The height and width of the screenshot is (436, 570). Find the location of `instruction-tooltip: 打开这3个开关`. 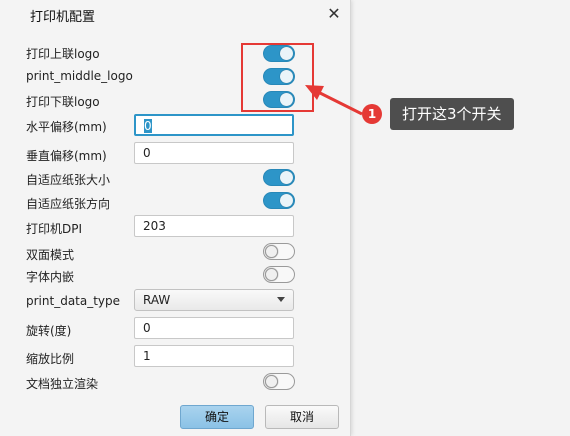

instruction-tooltip: 打开这3个开关 is located at coordinates (452, 114).